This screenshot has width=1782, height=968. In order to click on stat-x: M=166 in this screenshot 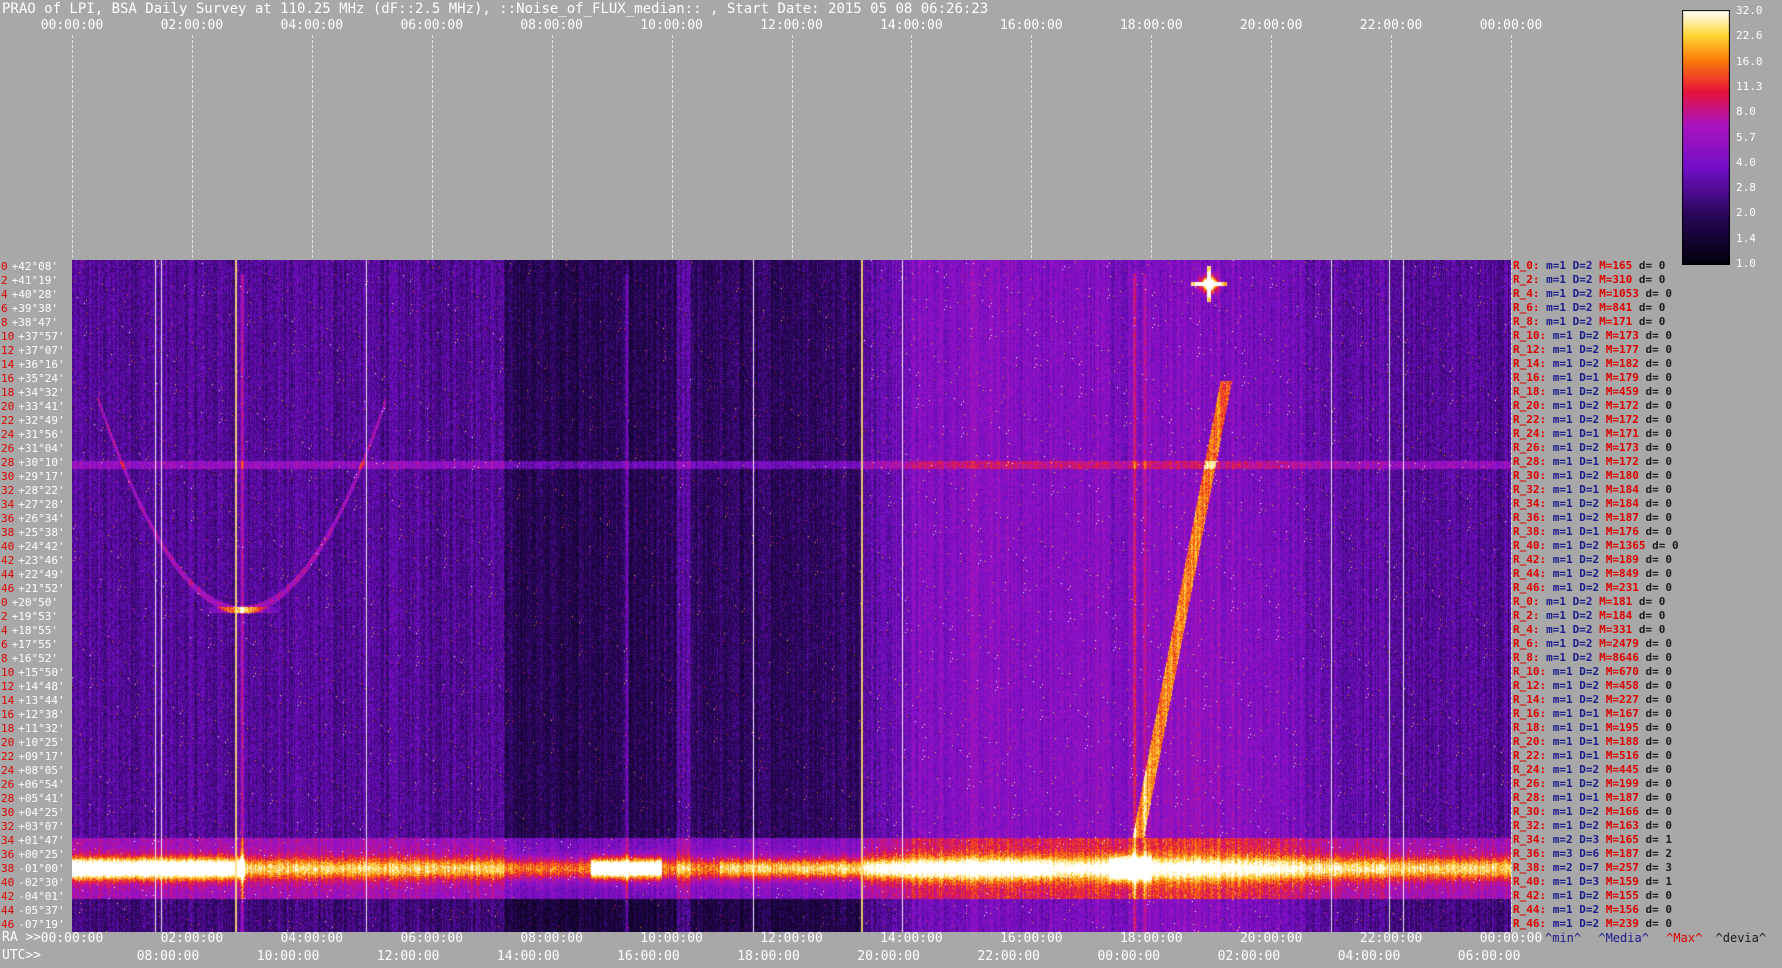, I will do `click(1625, 811)`.